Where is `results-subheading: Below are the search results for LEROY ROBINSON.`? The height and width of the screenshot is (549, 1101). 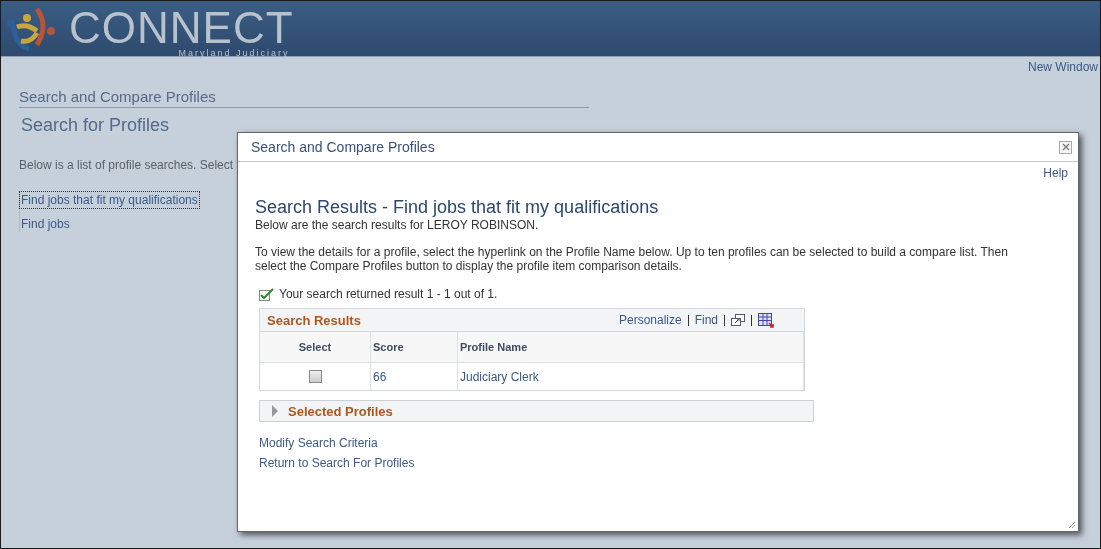
results-subheading: Below are the search results for LEROY ROBINSON. is located at coordinates (397, 225).